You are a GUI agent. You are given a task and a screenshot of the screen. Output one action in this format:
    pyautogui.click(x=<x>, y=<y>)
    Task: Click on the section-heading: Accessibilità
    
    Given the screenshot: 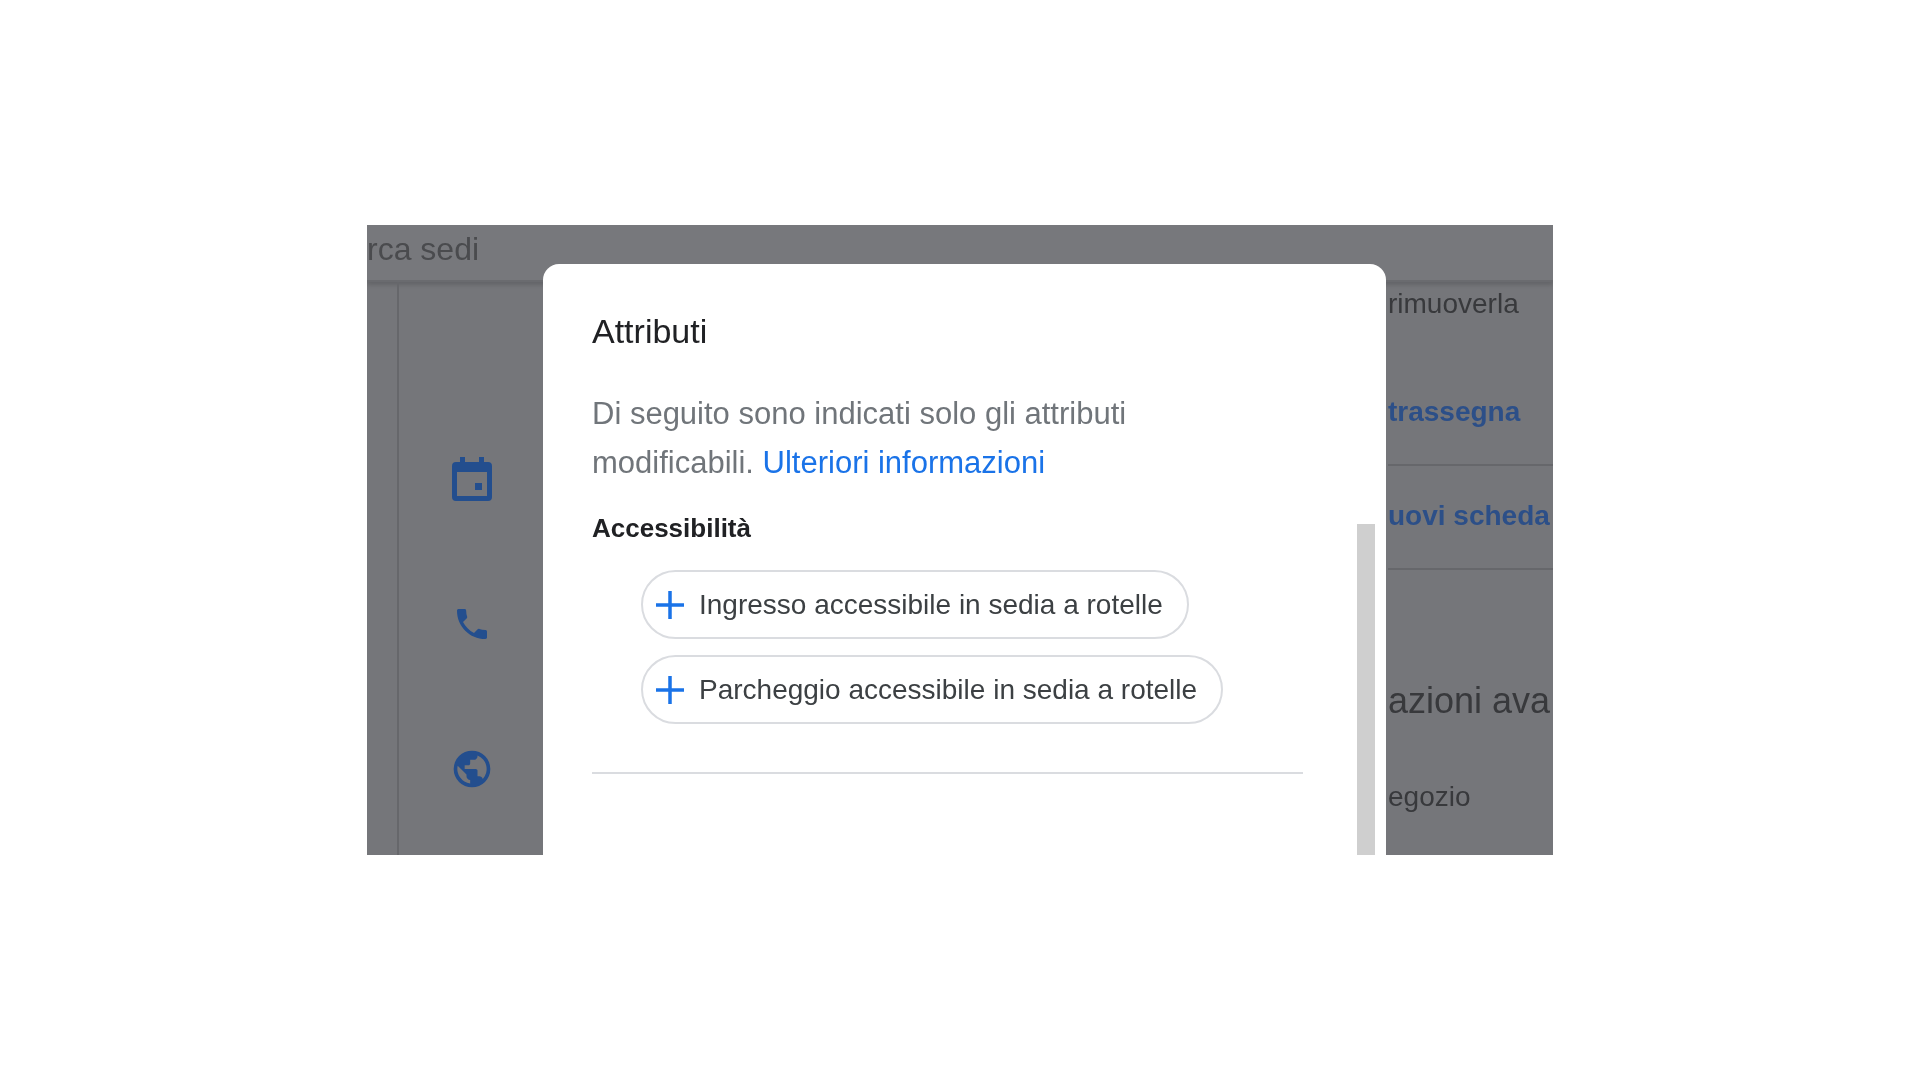 What is the action you would take?
    pyautogui.click(x=672, y=528)
    